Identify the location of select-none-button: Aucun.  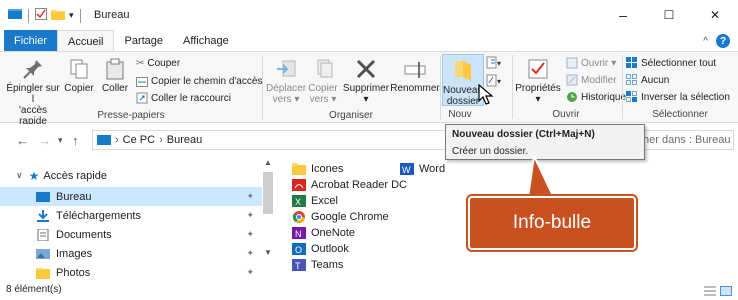
(647, 80).